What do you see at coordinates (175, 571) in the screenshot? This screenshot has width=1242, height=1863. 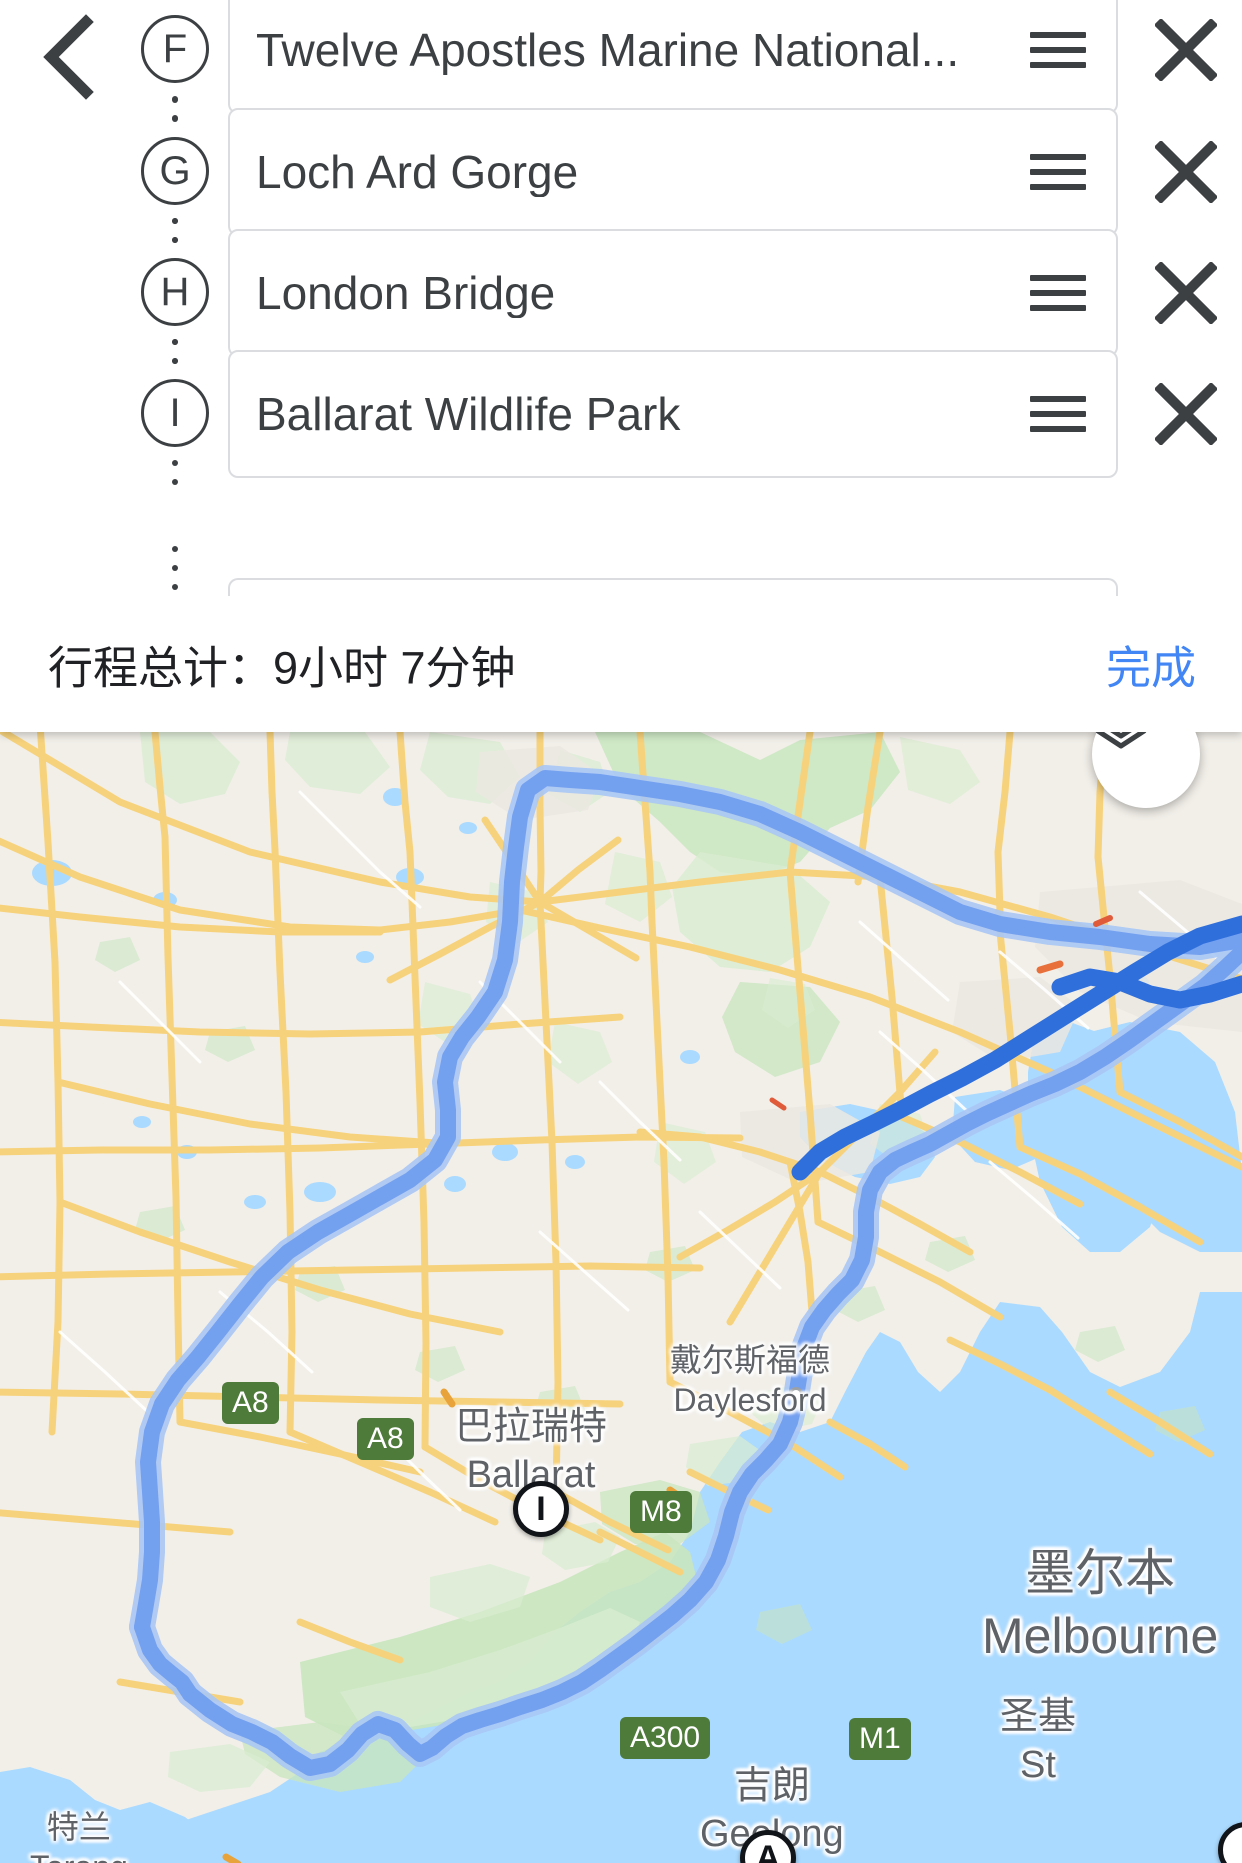 I see `route-connector-dots` at bounding box center [175, 571].